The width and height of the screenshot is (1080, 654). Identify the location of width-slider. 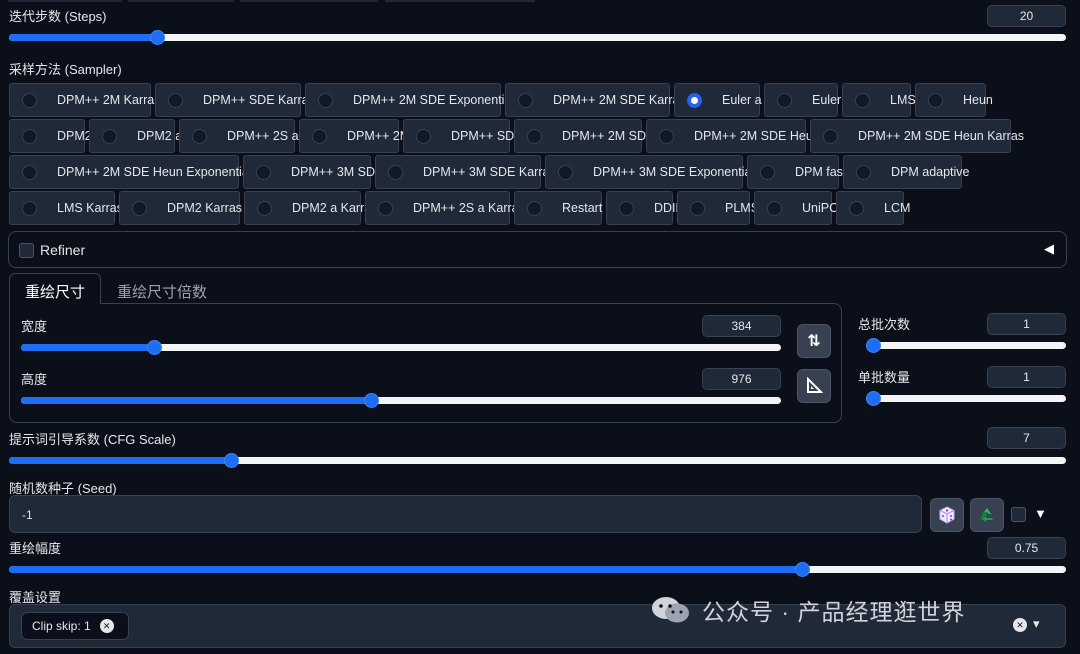
(401, 348).